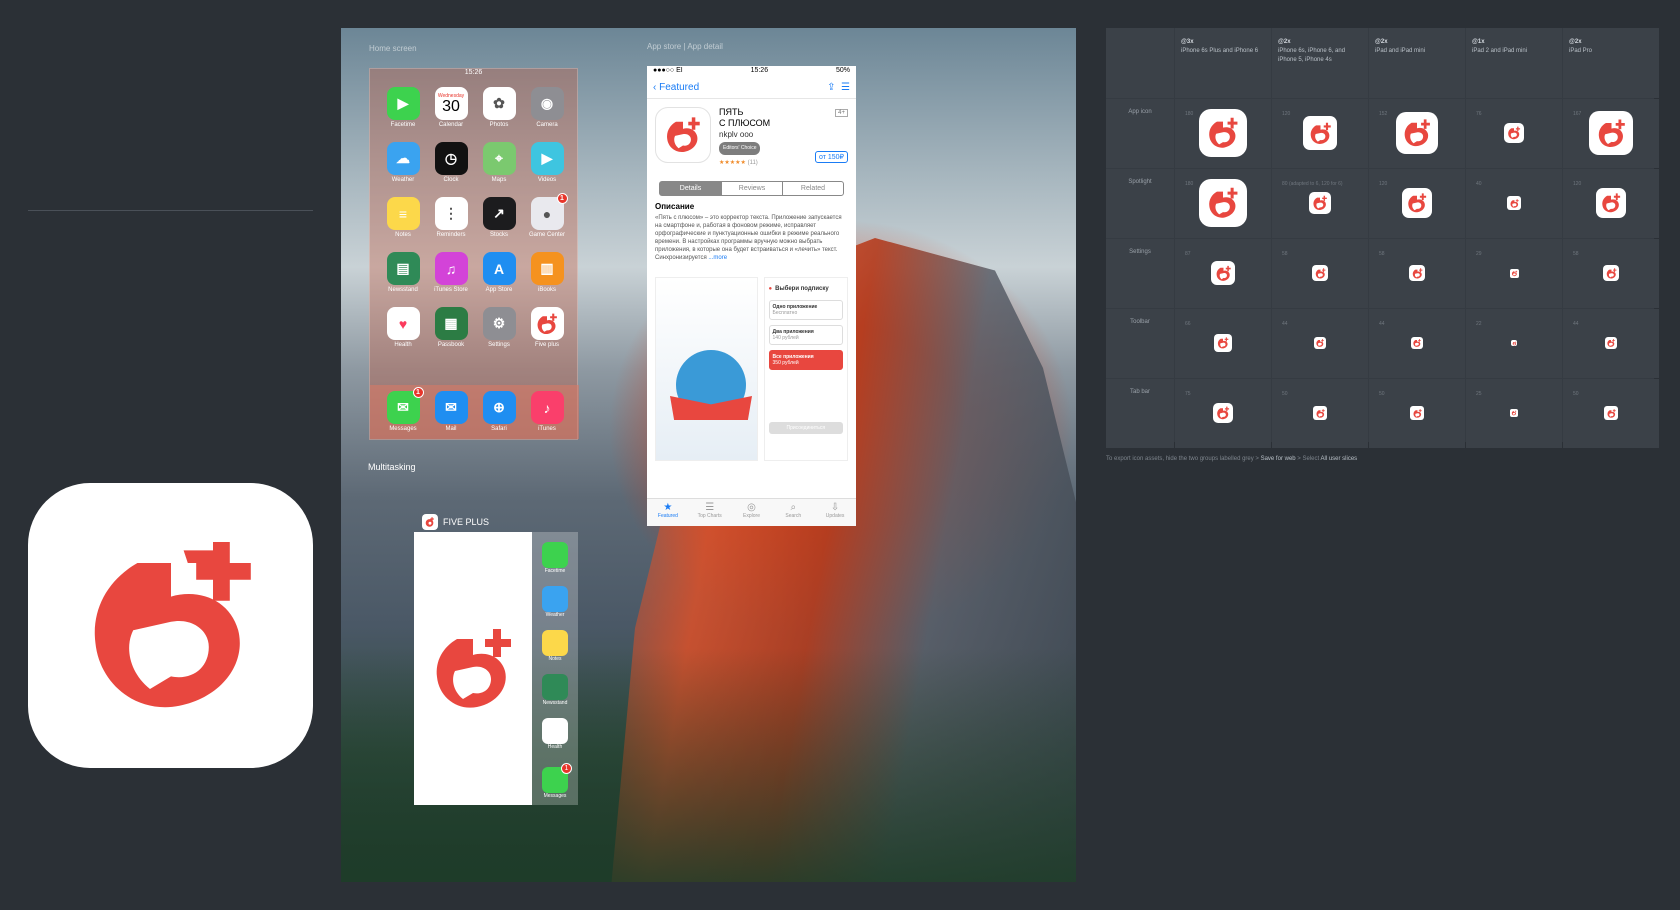 The width and height of the screenshot is (1680, 910). What do you see at coordinates (1417, 273) in the screenshot?
I see `table-cell: 58` at bounding box center [1417, 273].